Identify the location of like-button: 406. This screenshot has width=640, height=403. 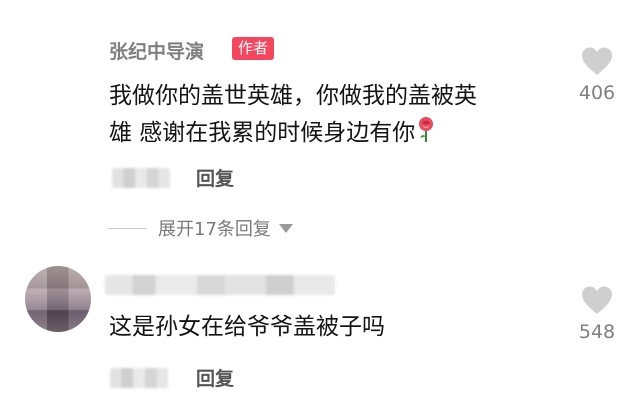
(597, 75).